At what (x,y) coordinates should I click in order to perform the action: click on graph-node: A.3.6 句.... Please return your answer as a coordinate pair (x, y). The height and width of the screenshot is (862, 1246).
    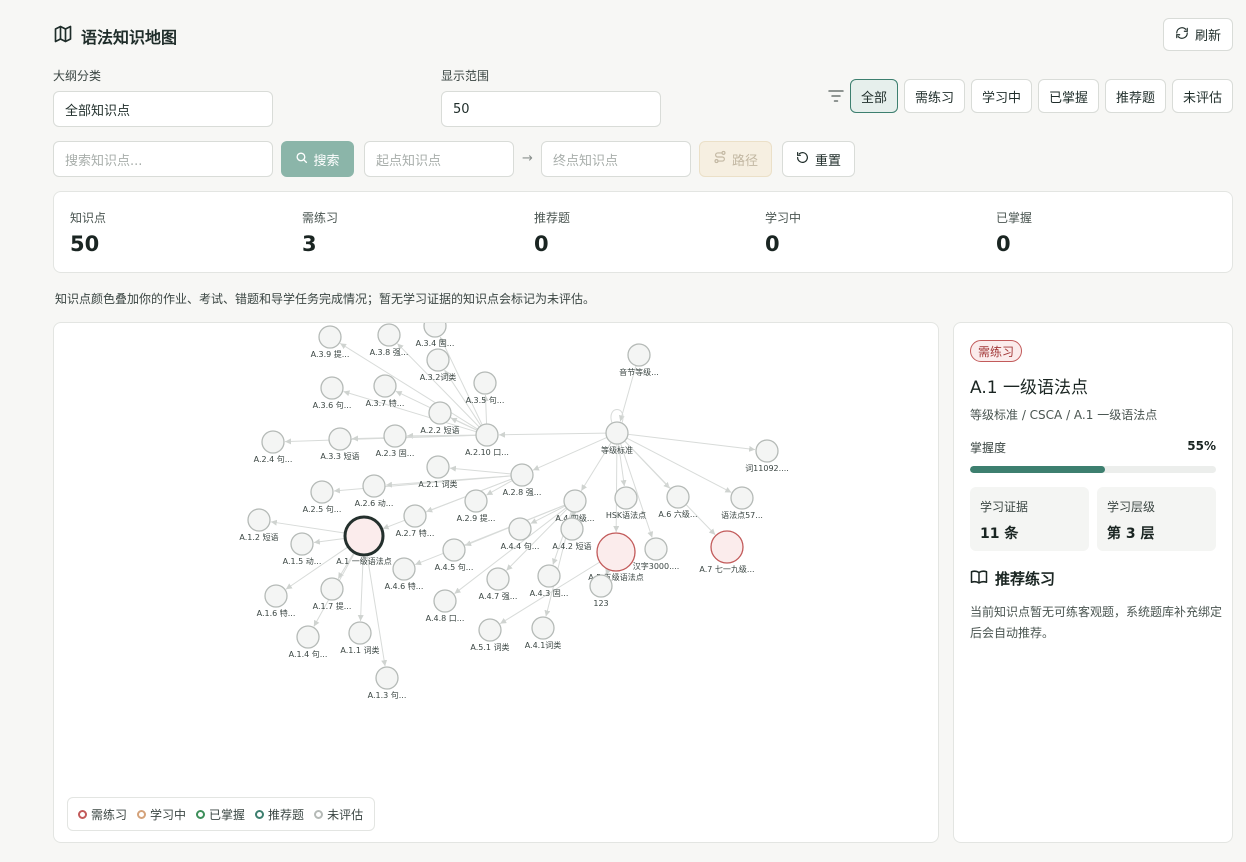
    Looking at the image, I should click on (332, 393).